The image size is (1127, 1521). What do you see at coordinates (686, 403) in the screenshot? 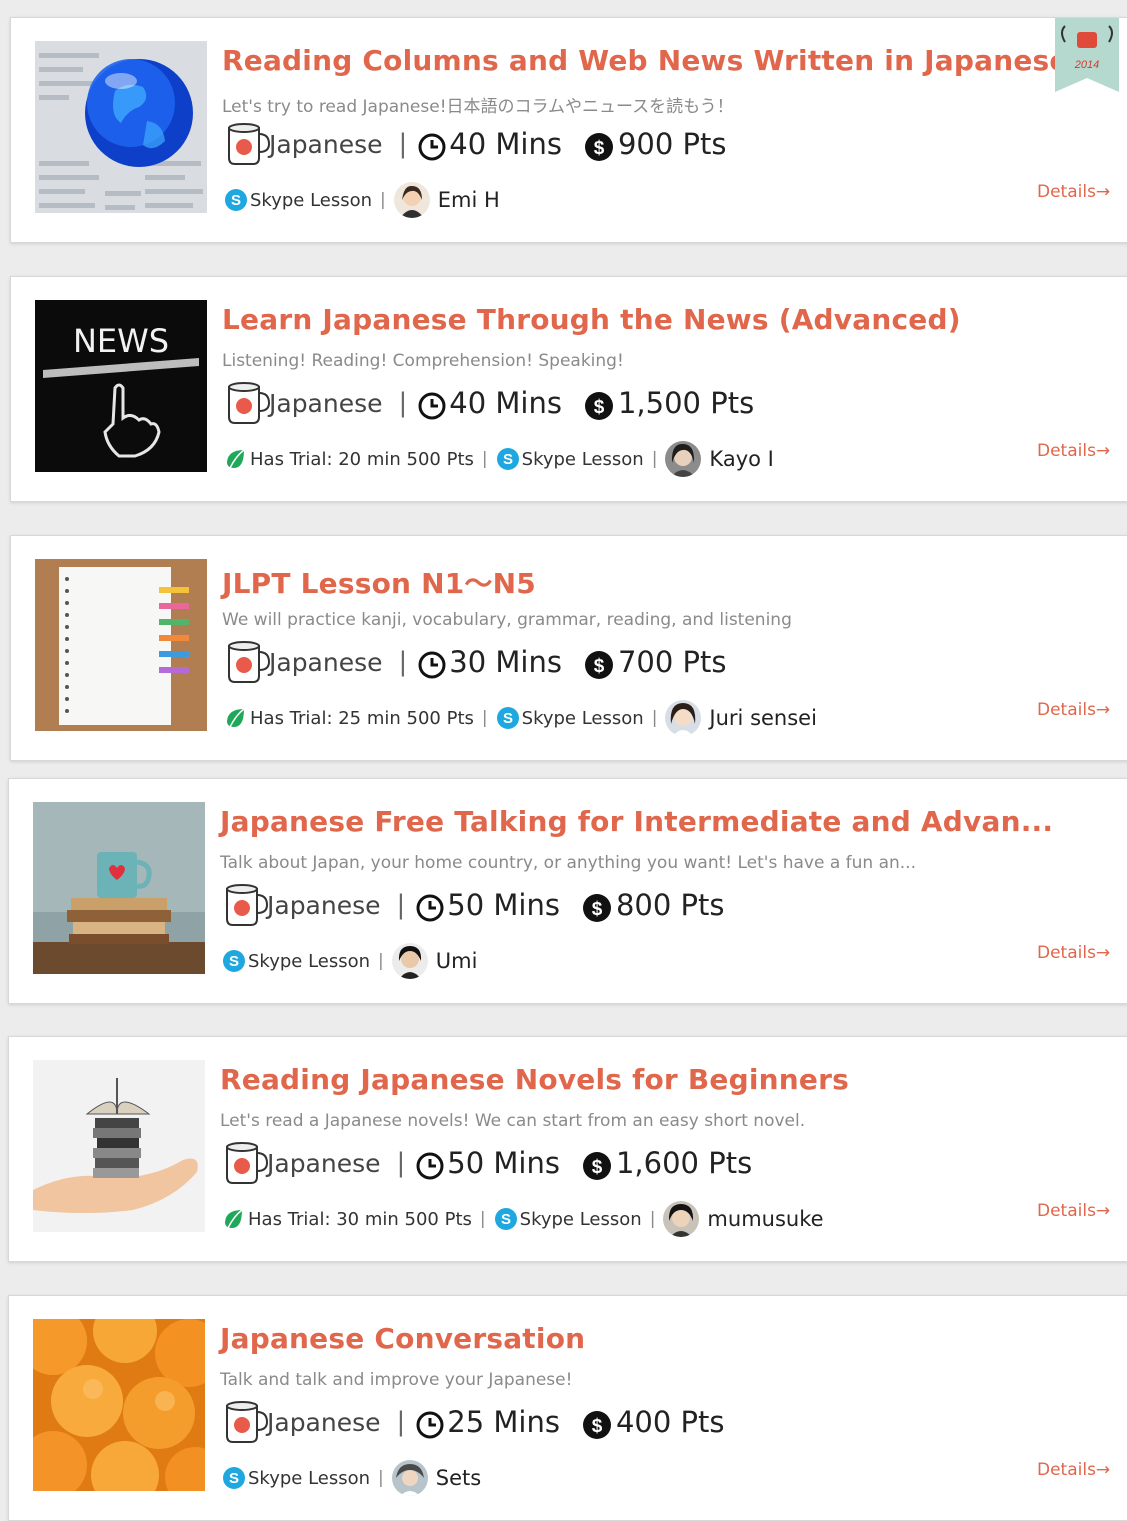
I see `lesson-price: 1,500 Pts` at bounding box center [686, 403].